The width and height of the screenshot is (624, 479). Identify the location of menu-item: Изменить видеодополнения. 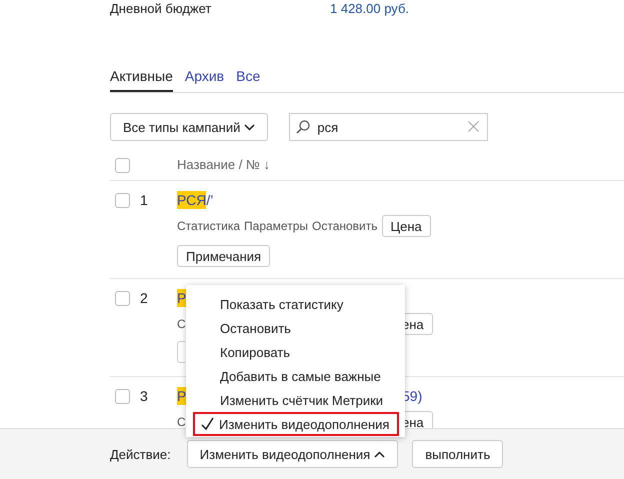
(296, 424).